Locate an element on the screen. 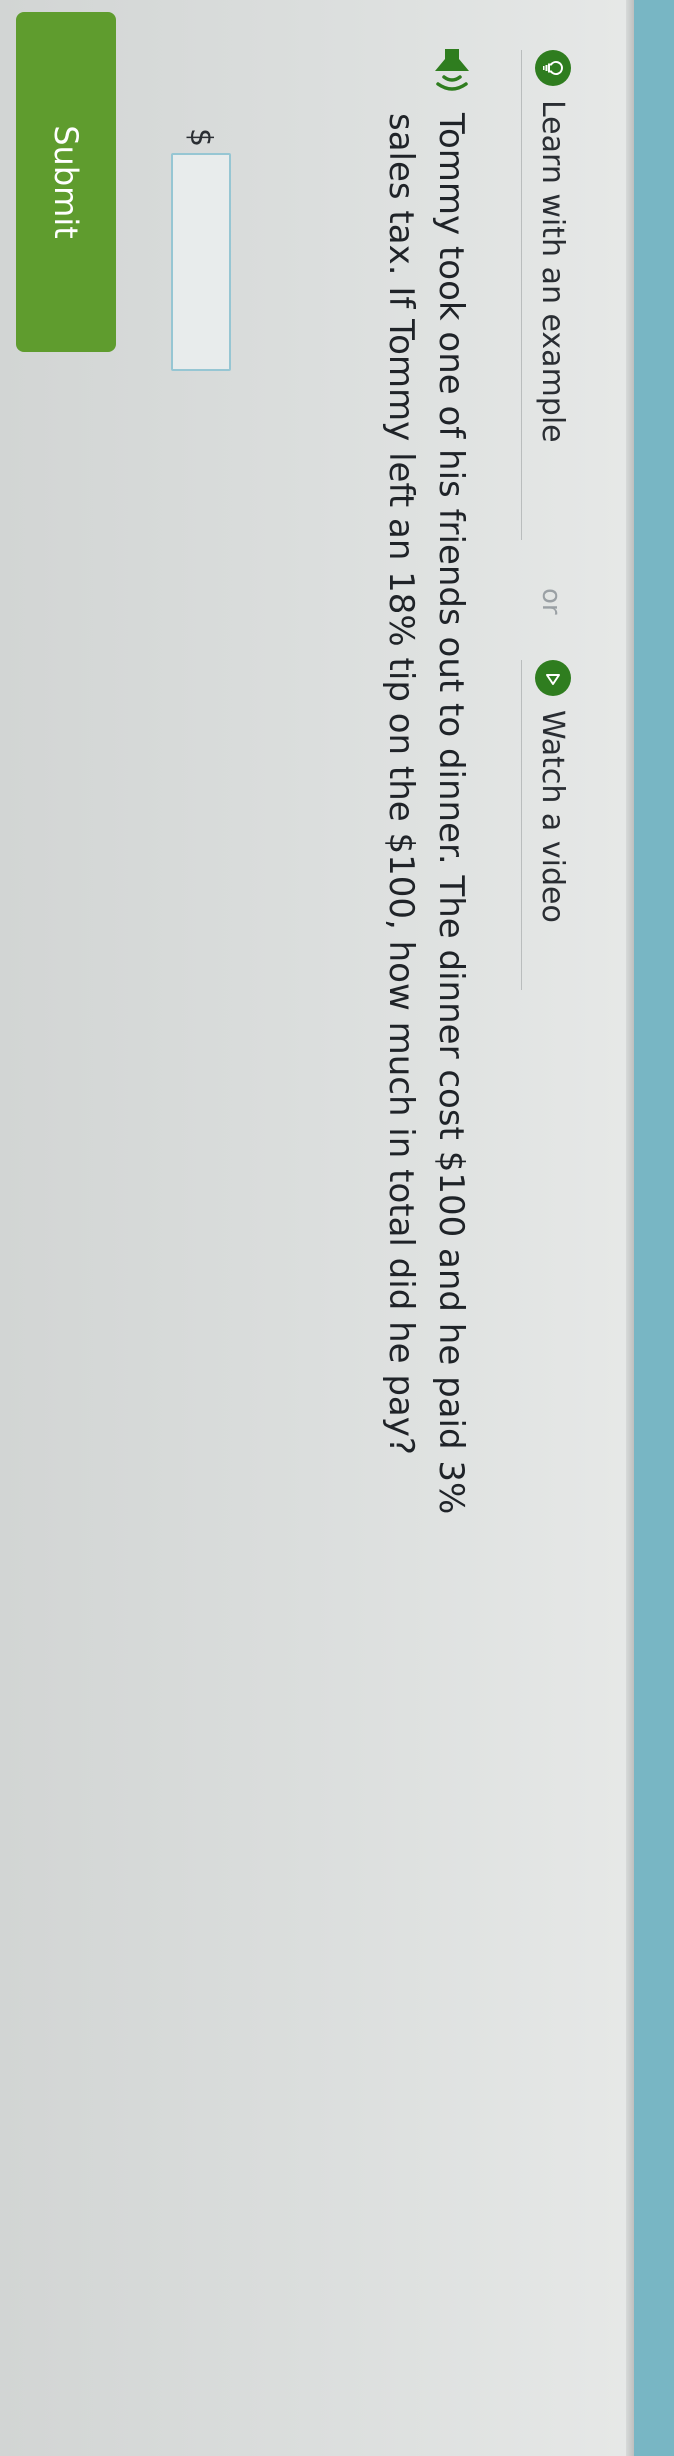 The image size is (674, 2456). answer-row: $ is located at coordinates (201, 250).